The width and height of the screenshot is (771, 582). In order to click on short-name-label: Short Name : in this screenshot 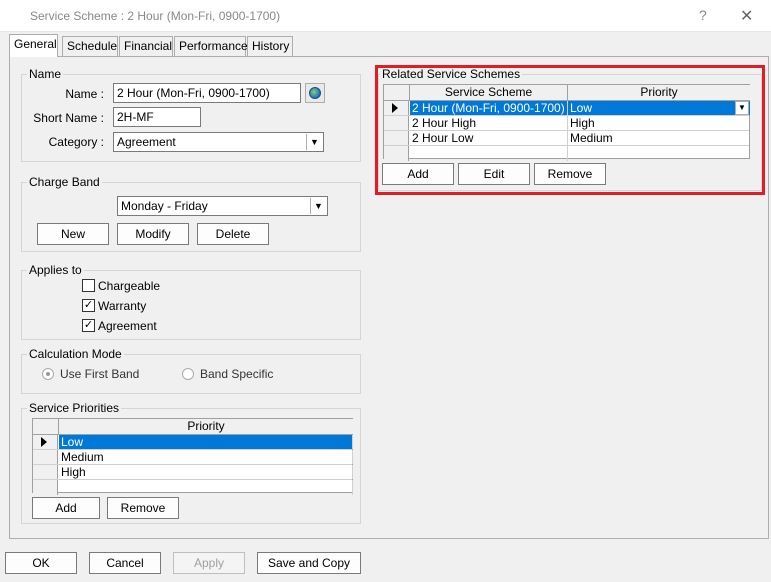, I will do `click(68, 118)`.